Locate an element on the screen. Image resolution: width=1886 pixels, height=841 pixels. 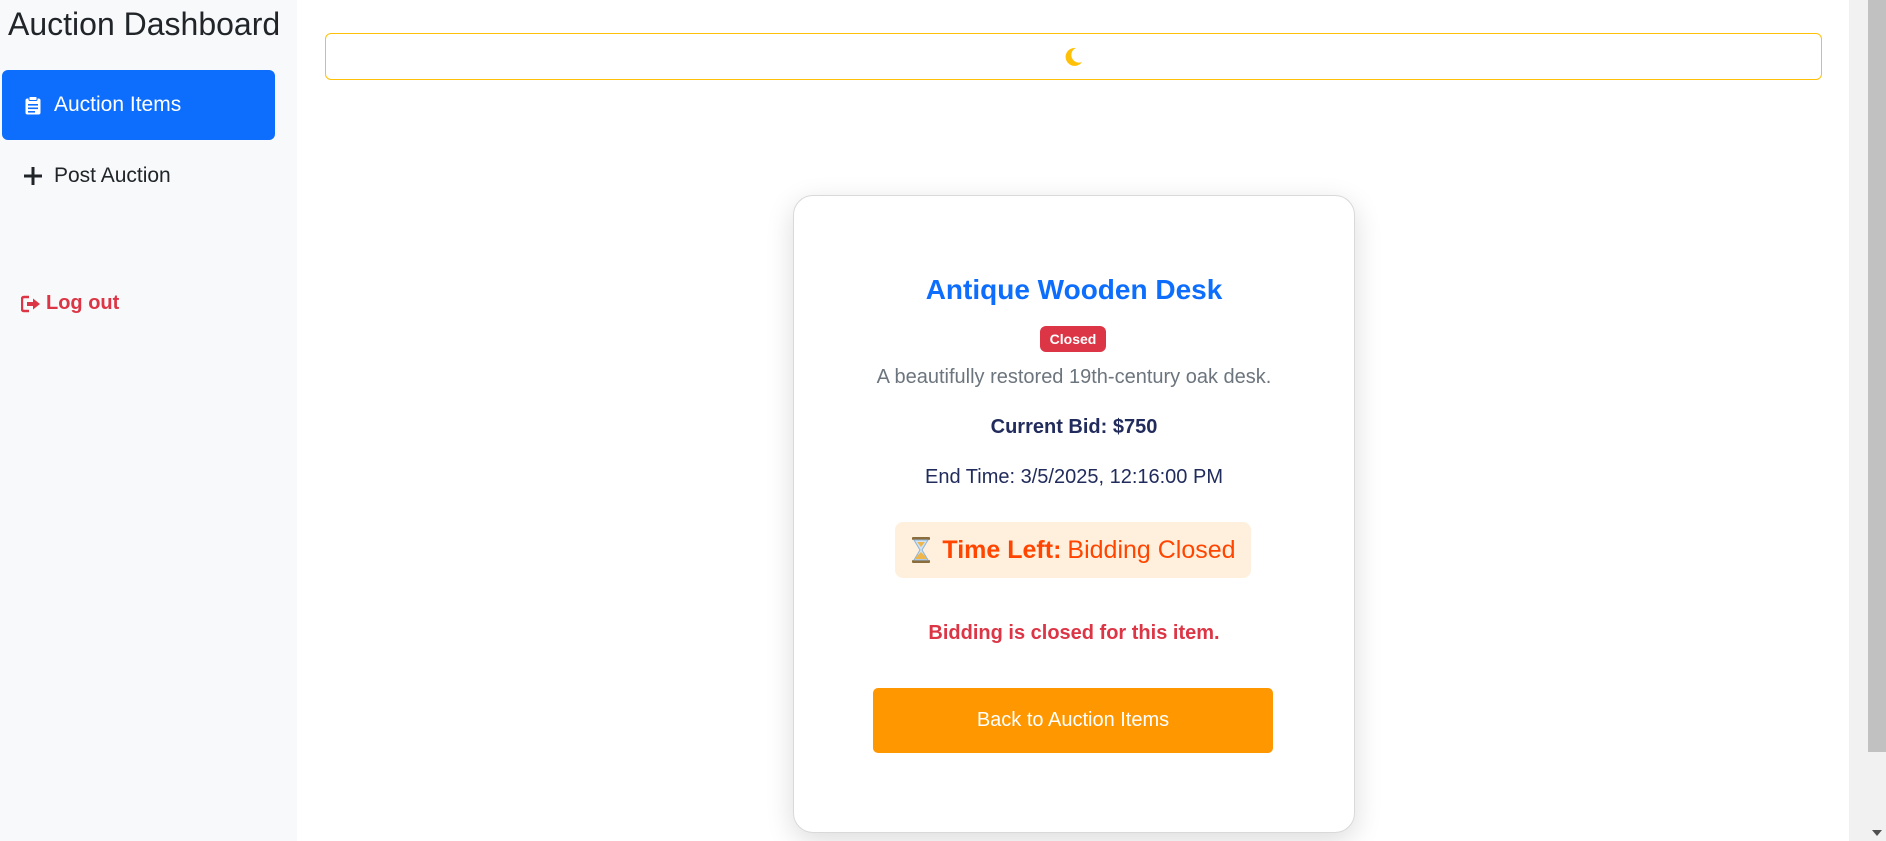
theme-toggle-bar is located at coordinates (1073, 56).